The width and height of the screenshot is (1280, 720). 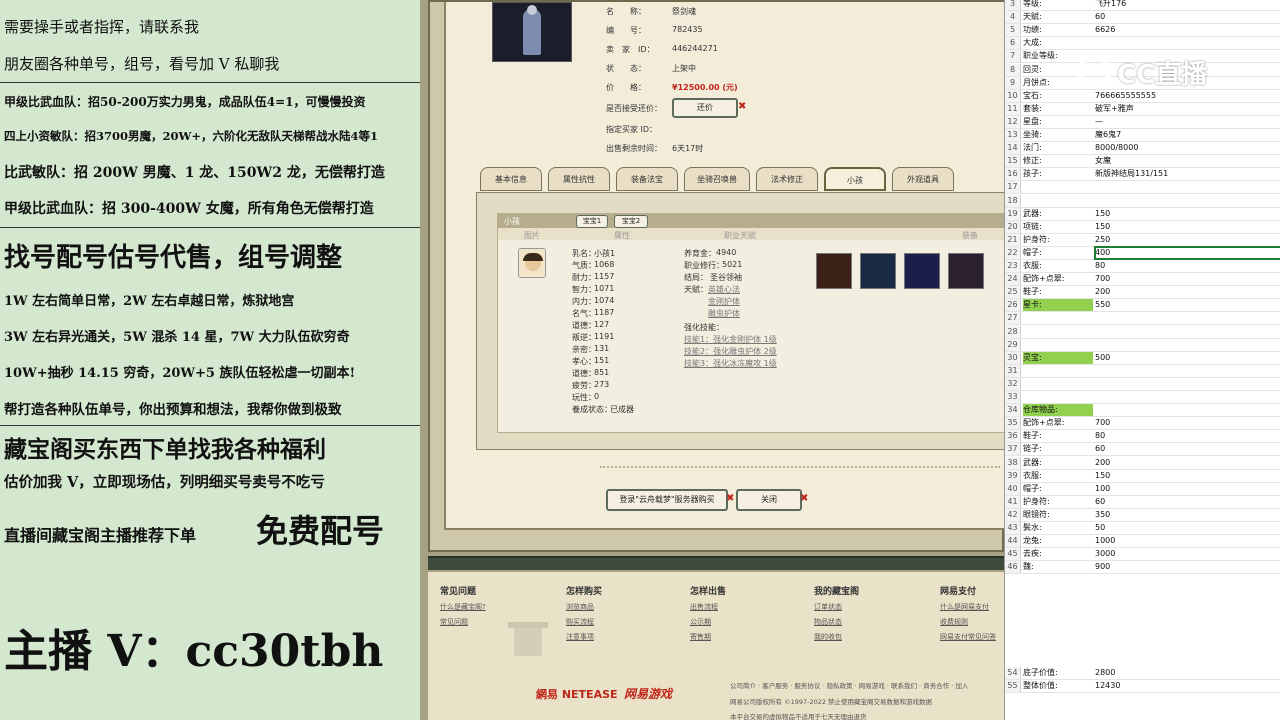 What do you see at coordinates (828, 622) in the screenshot?
I see `footer-link: 物品状态` at bounding box center [828, 622].